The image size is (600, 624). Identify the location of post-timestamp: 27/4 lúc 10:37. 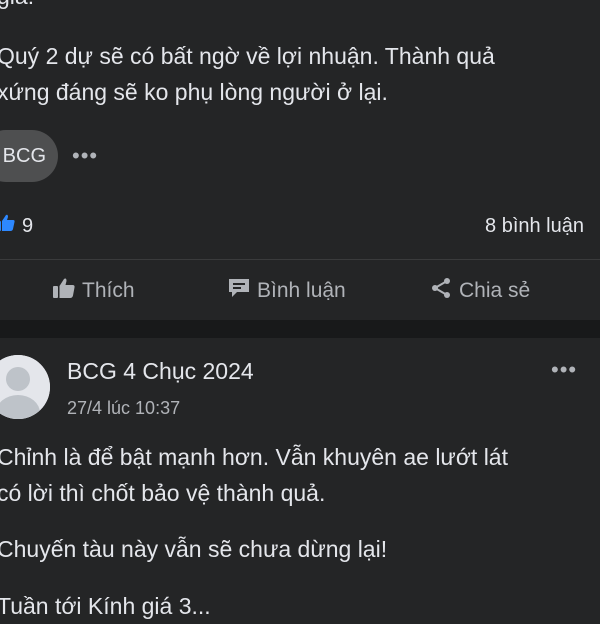
(123, 408).